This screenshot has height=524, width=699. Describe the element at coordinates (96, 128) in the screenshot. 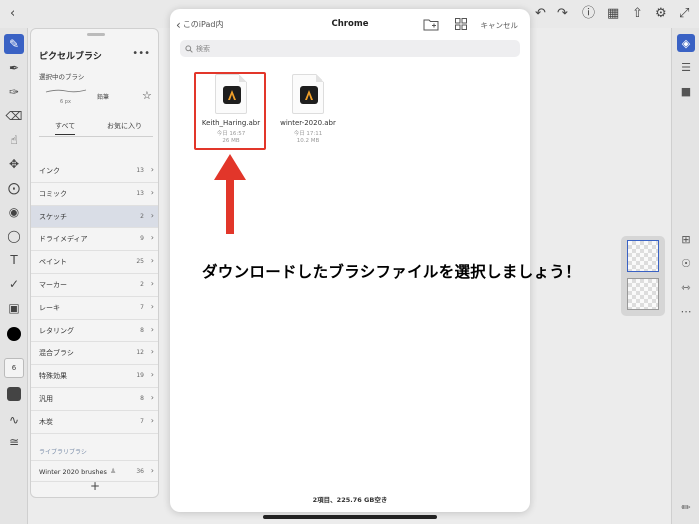

I see `brush-tabs: すべて お気に入り` at that location.